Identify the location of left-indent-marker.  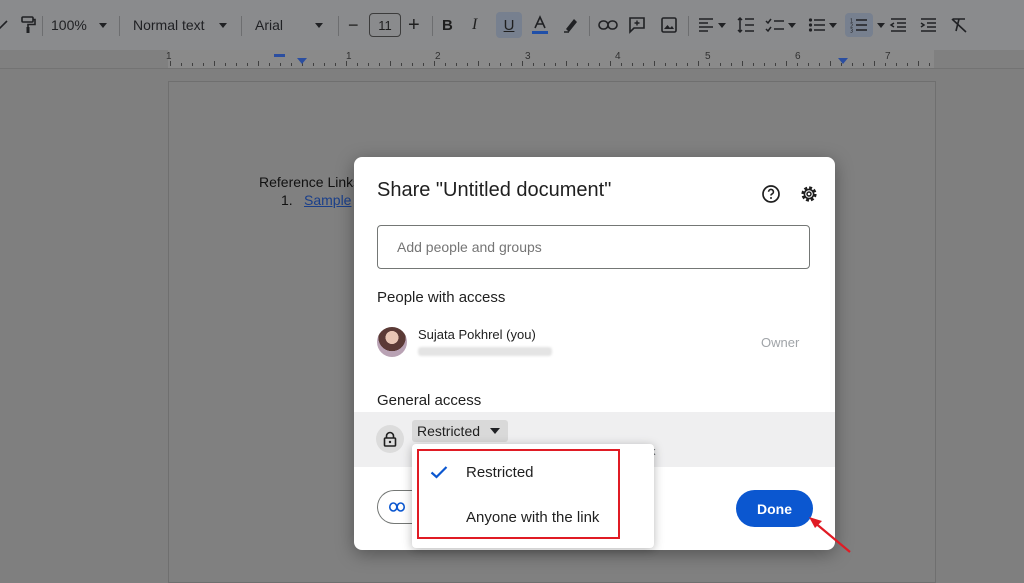
(302, 61).